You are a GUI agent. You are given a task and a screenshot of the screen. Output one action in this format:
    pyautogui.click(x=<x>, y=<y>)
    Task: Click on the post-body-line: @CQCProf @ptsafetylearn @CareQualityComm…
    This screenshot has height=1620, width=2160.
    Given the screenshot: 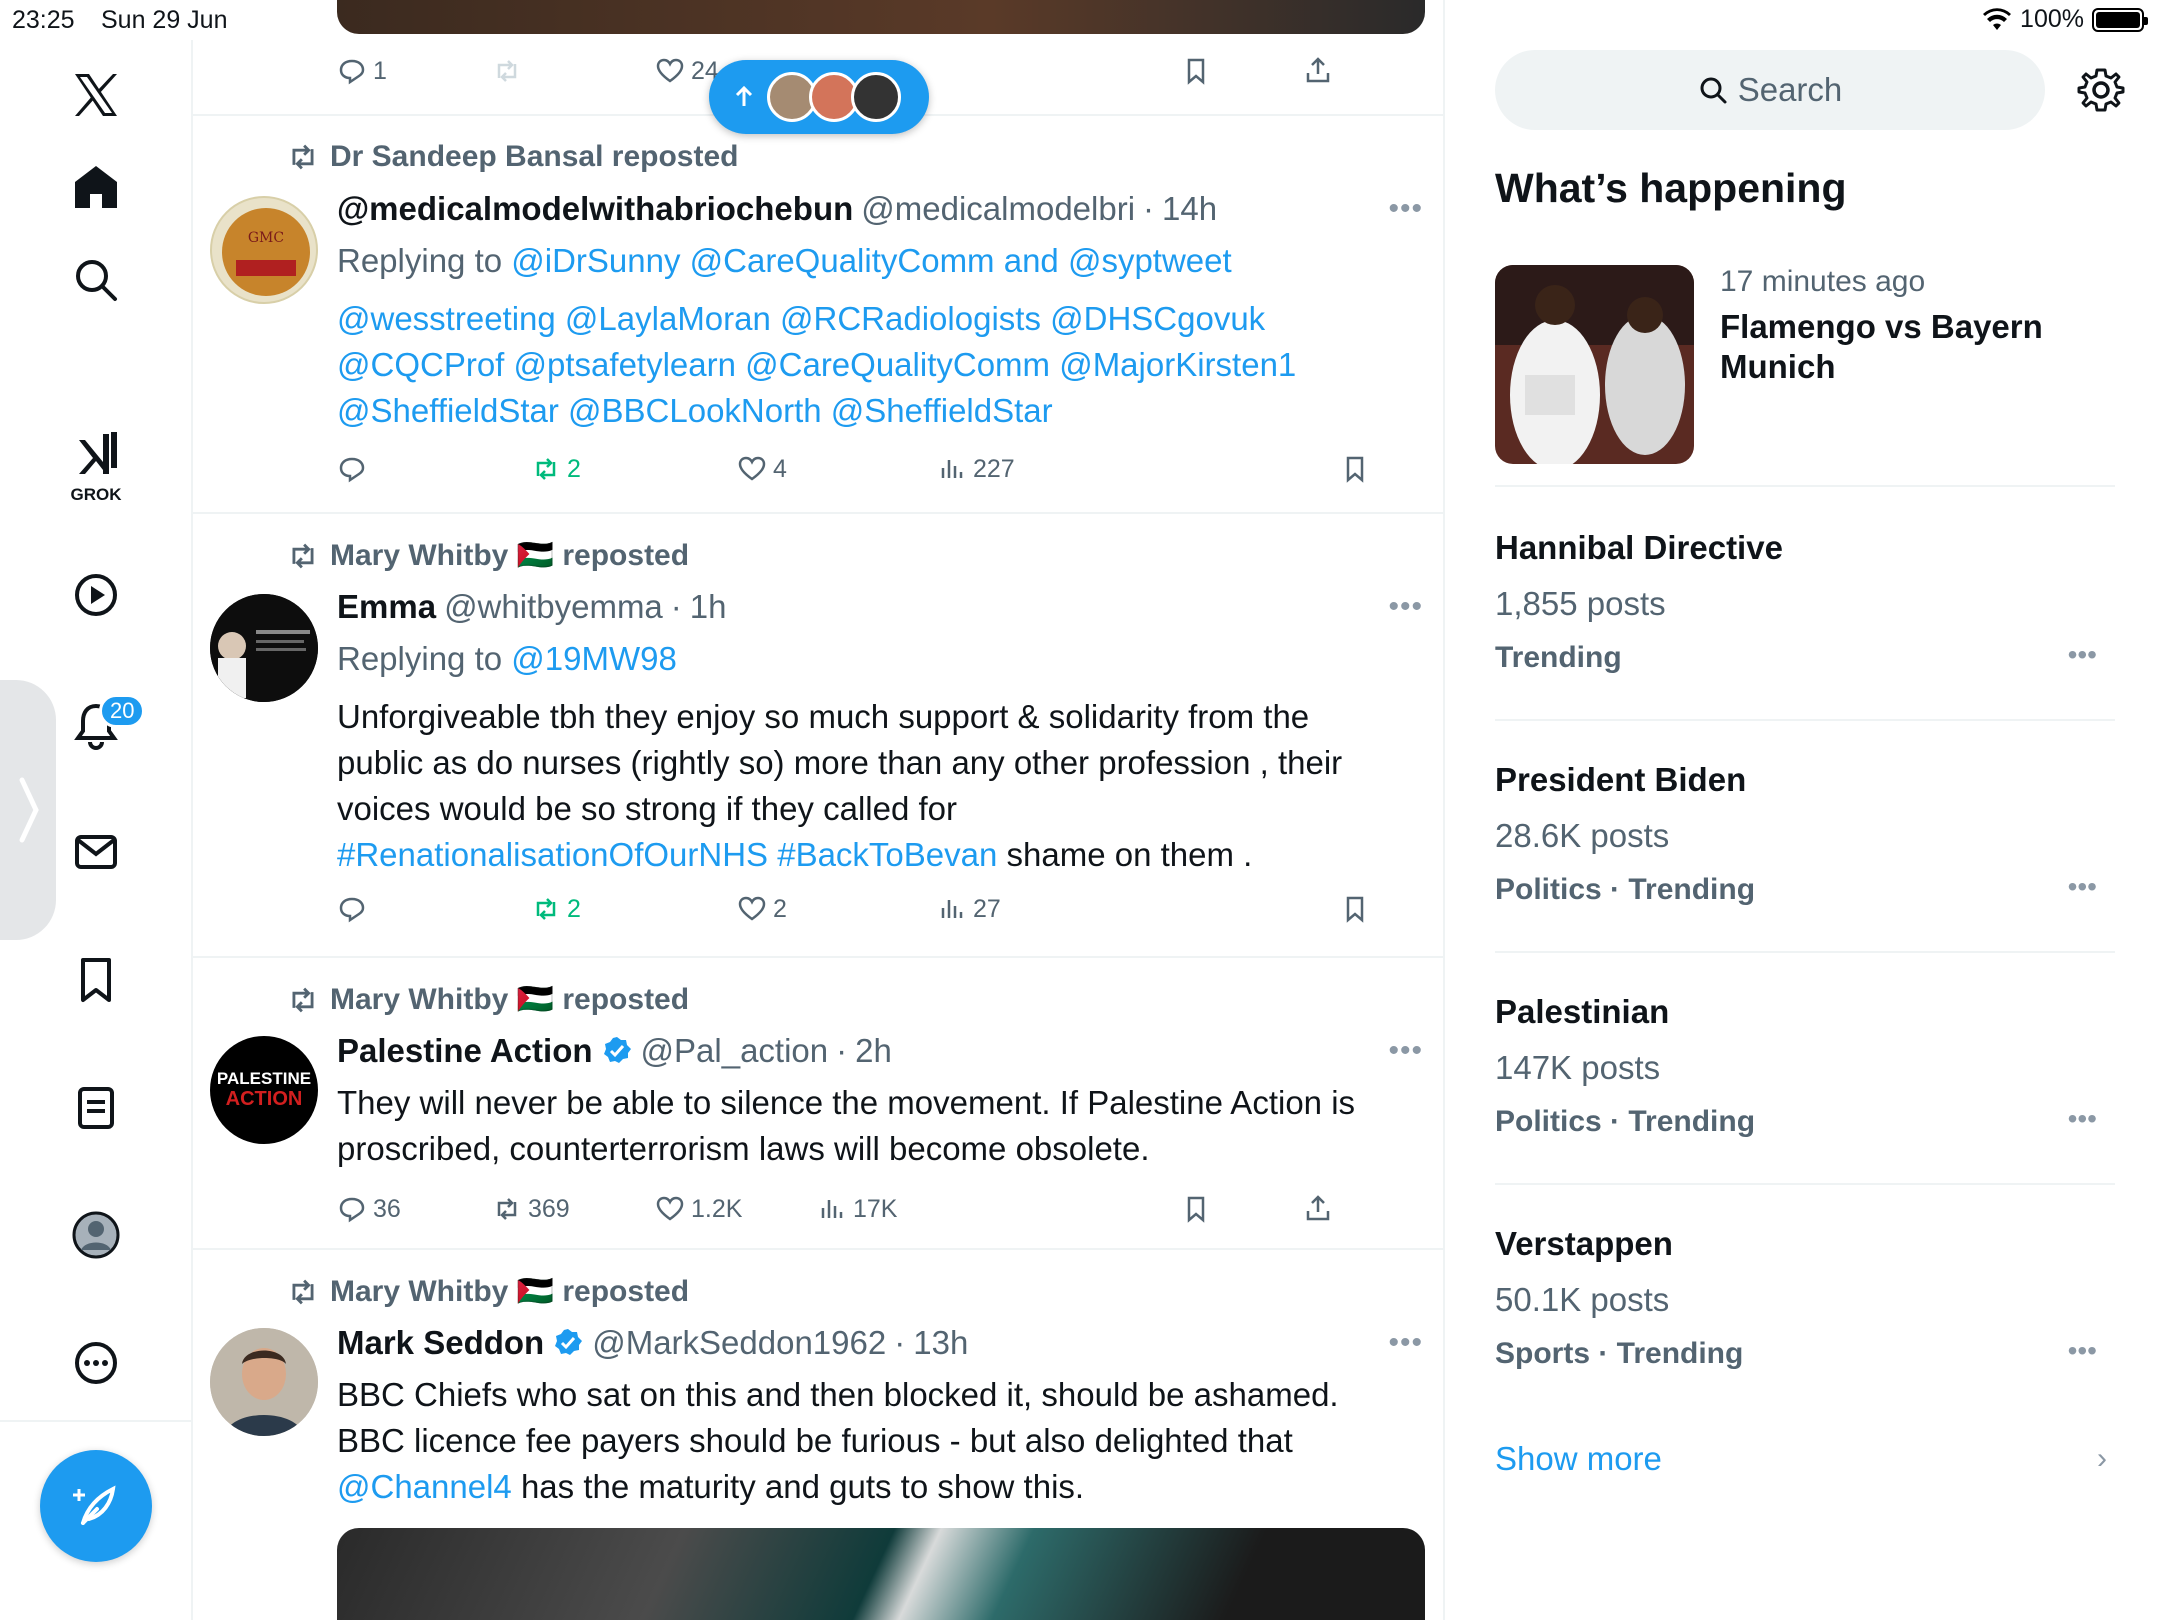 What is the action you would take?
    pyautogui.click(x=876, y=365)
    